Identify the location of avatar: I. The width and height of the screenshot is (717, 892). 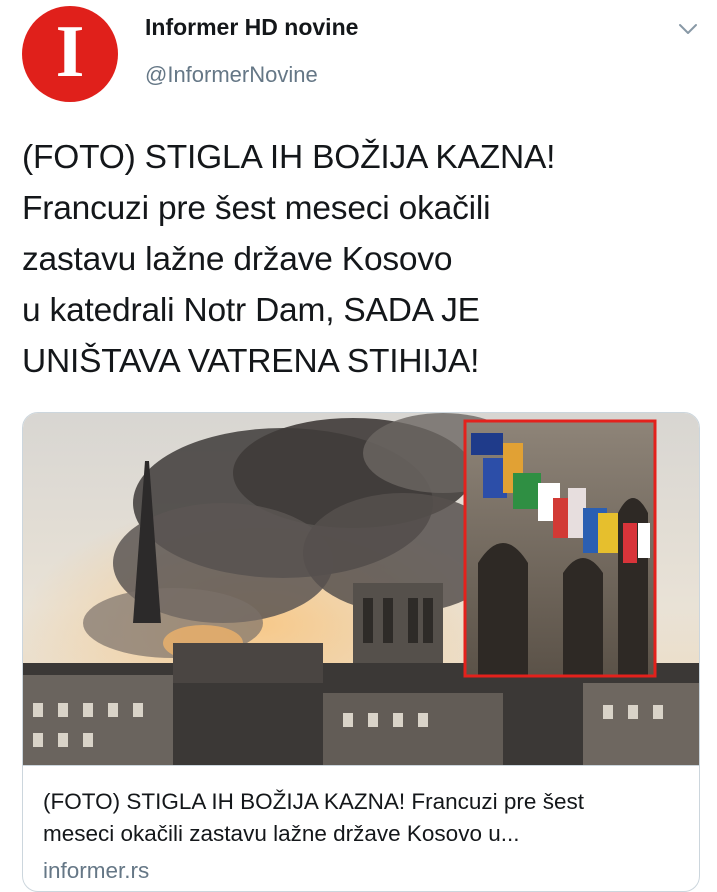
(70, 54).